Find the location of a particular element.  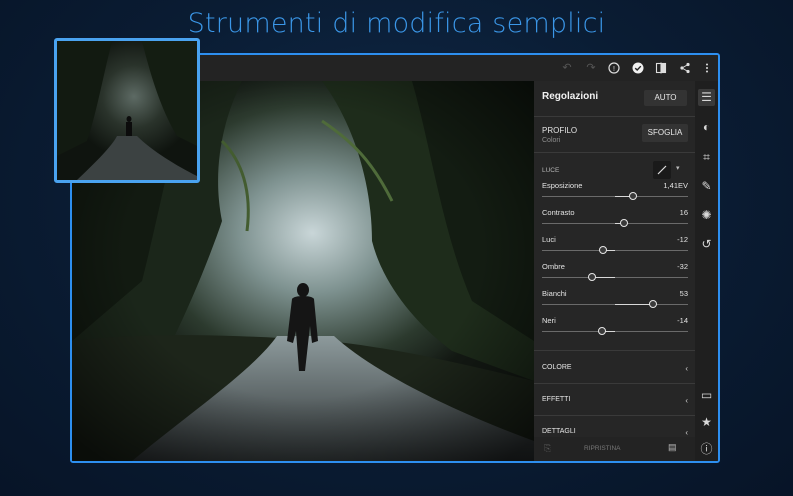

section-dettagli: DETTAGLI ‹ is located at coordinates (615, 432).